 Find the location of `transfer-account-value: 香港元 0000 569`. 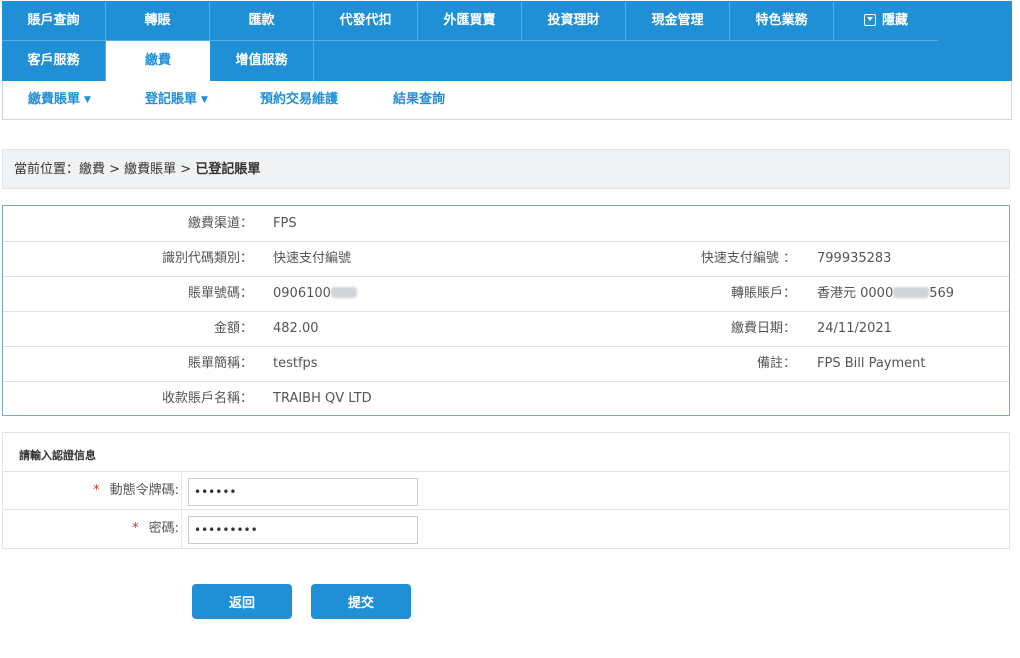

transfer-account-value: 香港元 0000 569 is located at coordinates (885, 293).